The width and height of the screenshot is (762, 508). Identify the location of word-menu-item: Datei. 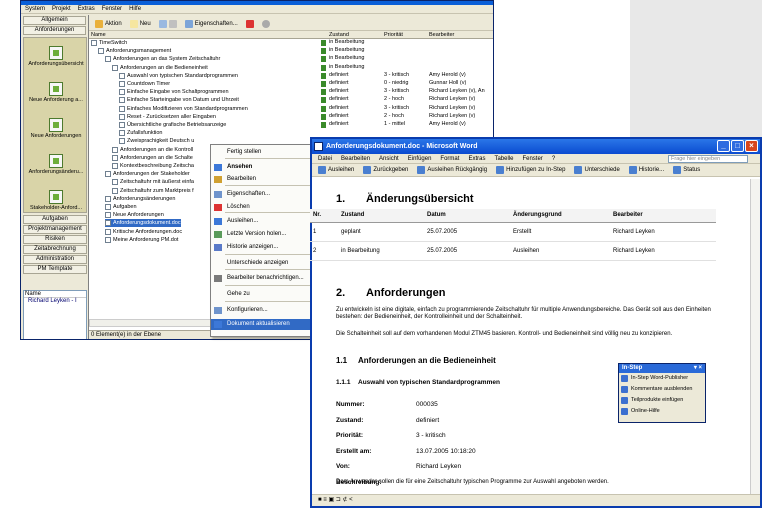
(325, 159).